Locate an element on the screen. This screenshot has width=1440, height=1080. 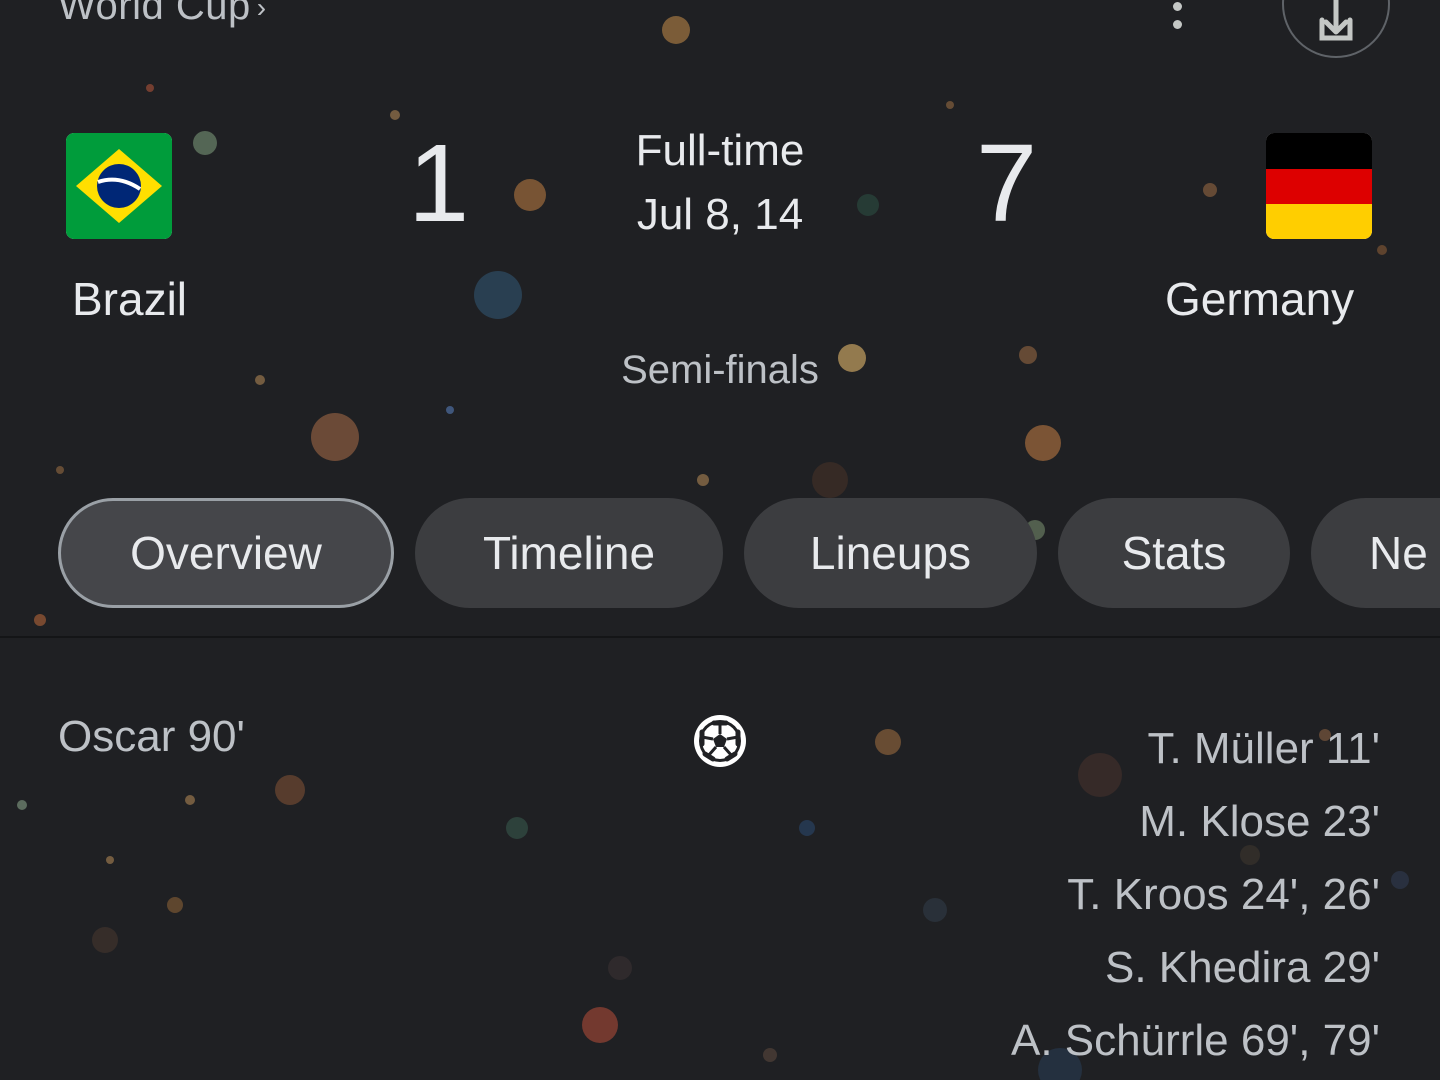
match-round: Semi-finals is located at coordinates (720, 370).